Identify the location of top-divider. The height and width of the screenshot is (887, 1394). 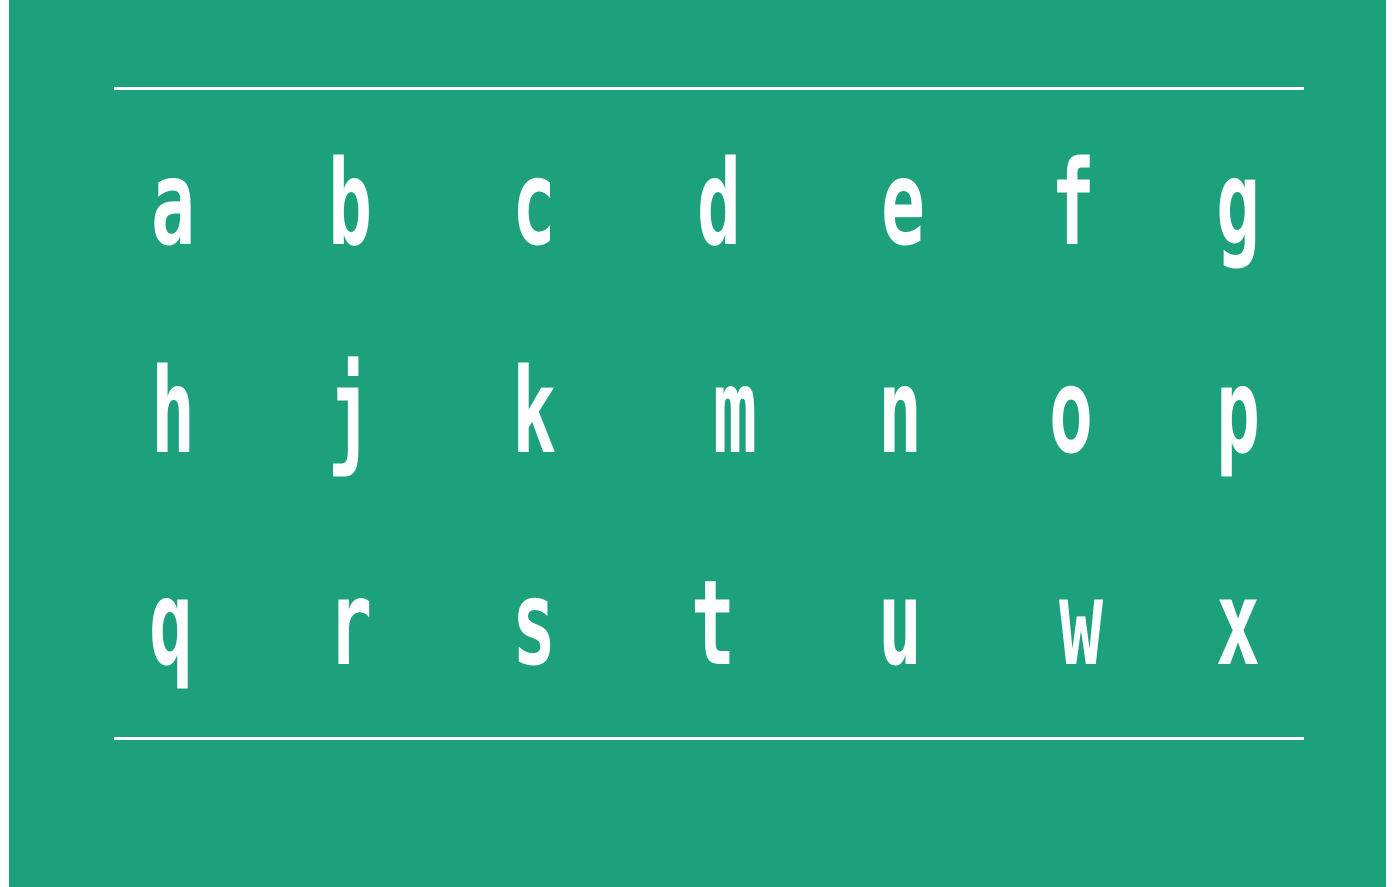
(709, 88).